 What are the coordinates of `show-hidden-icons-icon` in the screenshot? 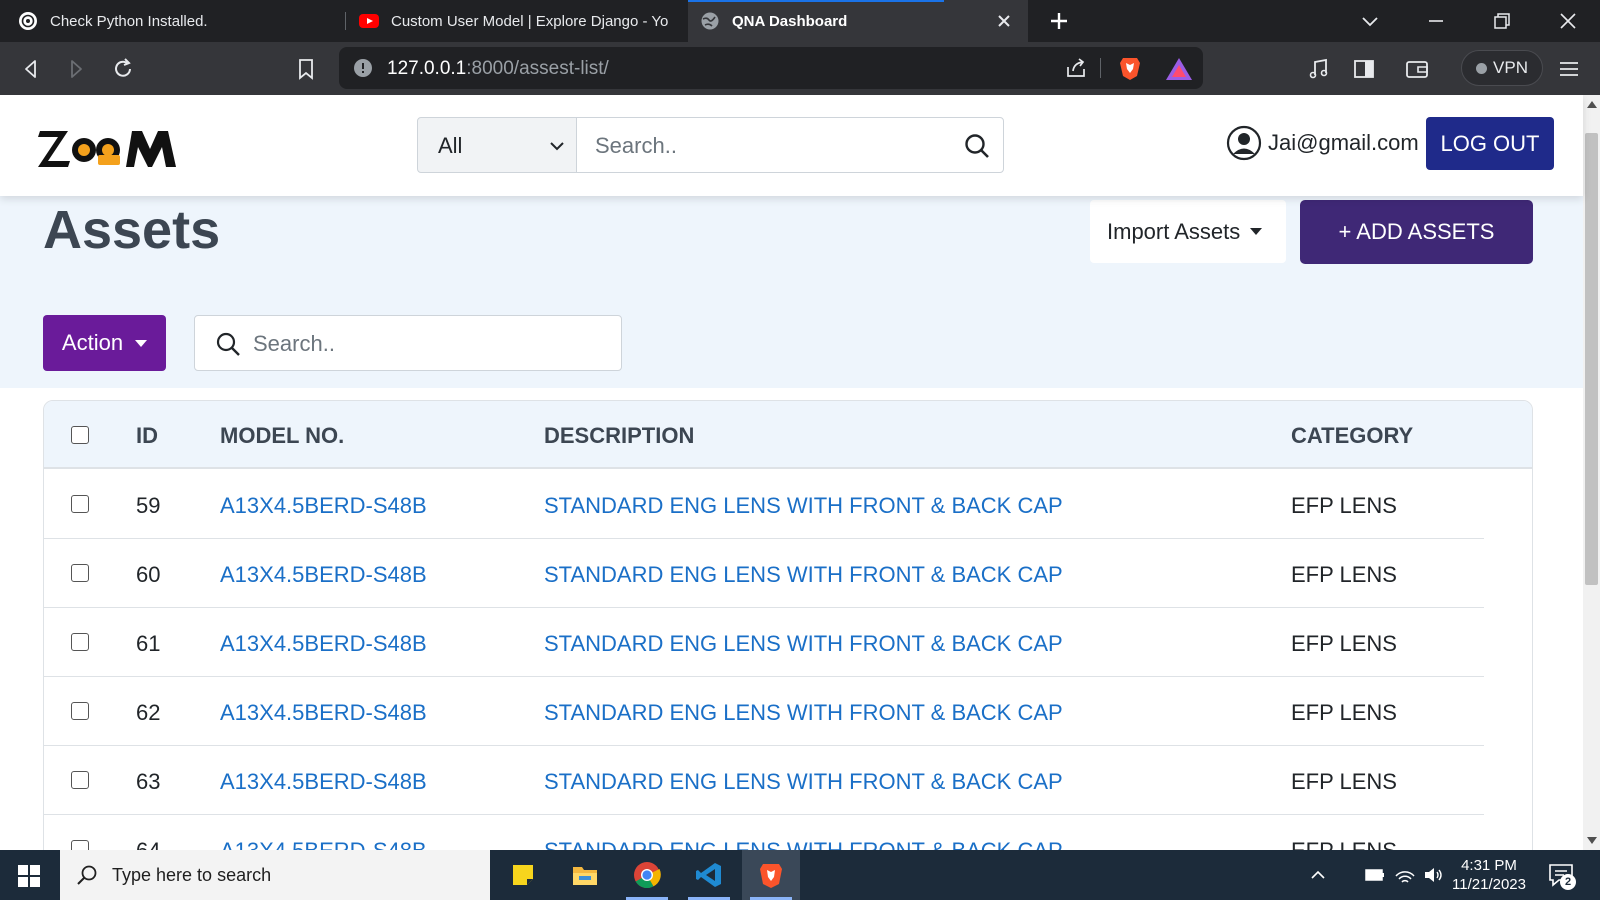 It's located at (1318, 875).